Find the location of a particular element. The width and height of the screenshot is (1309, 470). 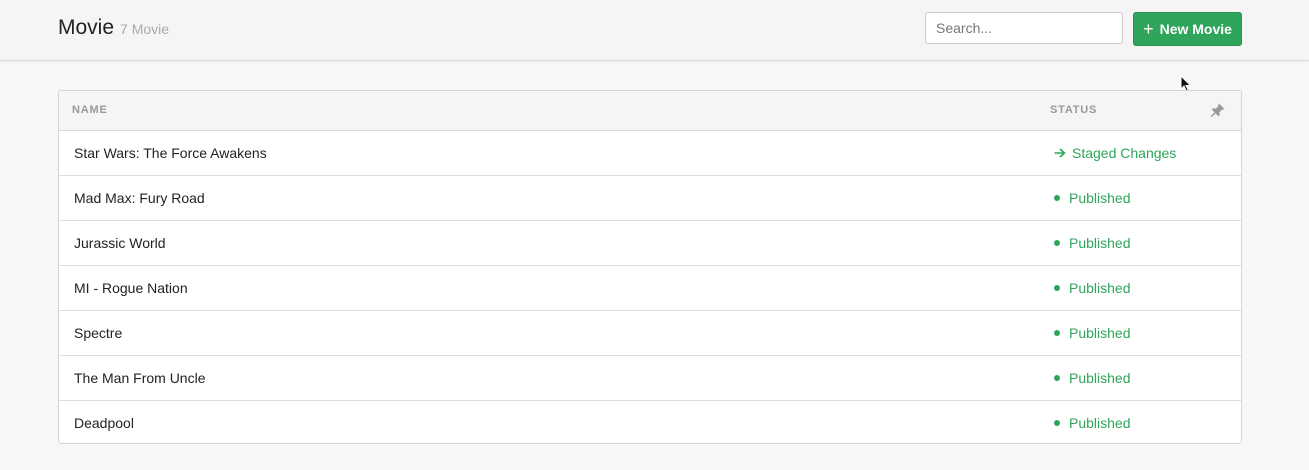

table-row: Spectre Published is located at coordinates (650, 333).